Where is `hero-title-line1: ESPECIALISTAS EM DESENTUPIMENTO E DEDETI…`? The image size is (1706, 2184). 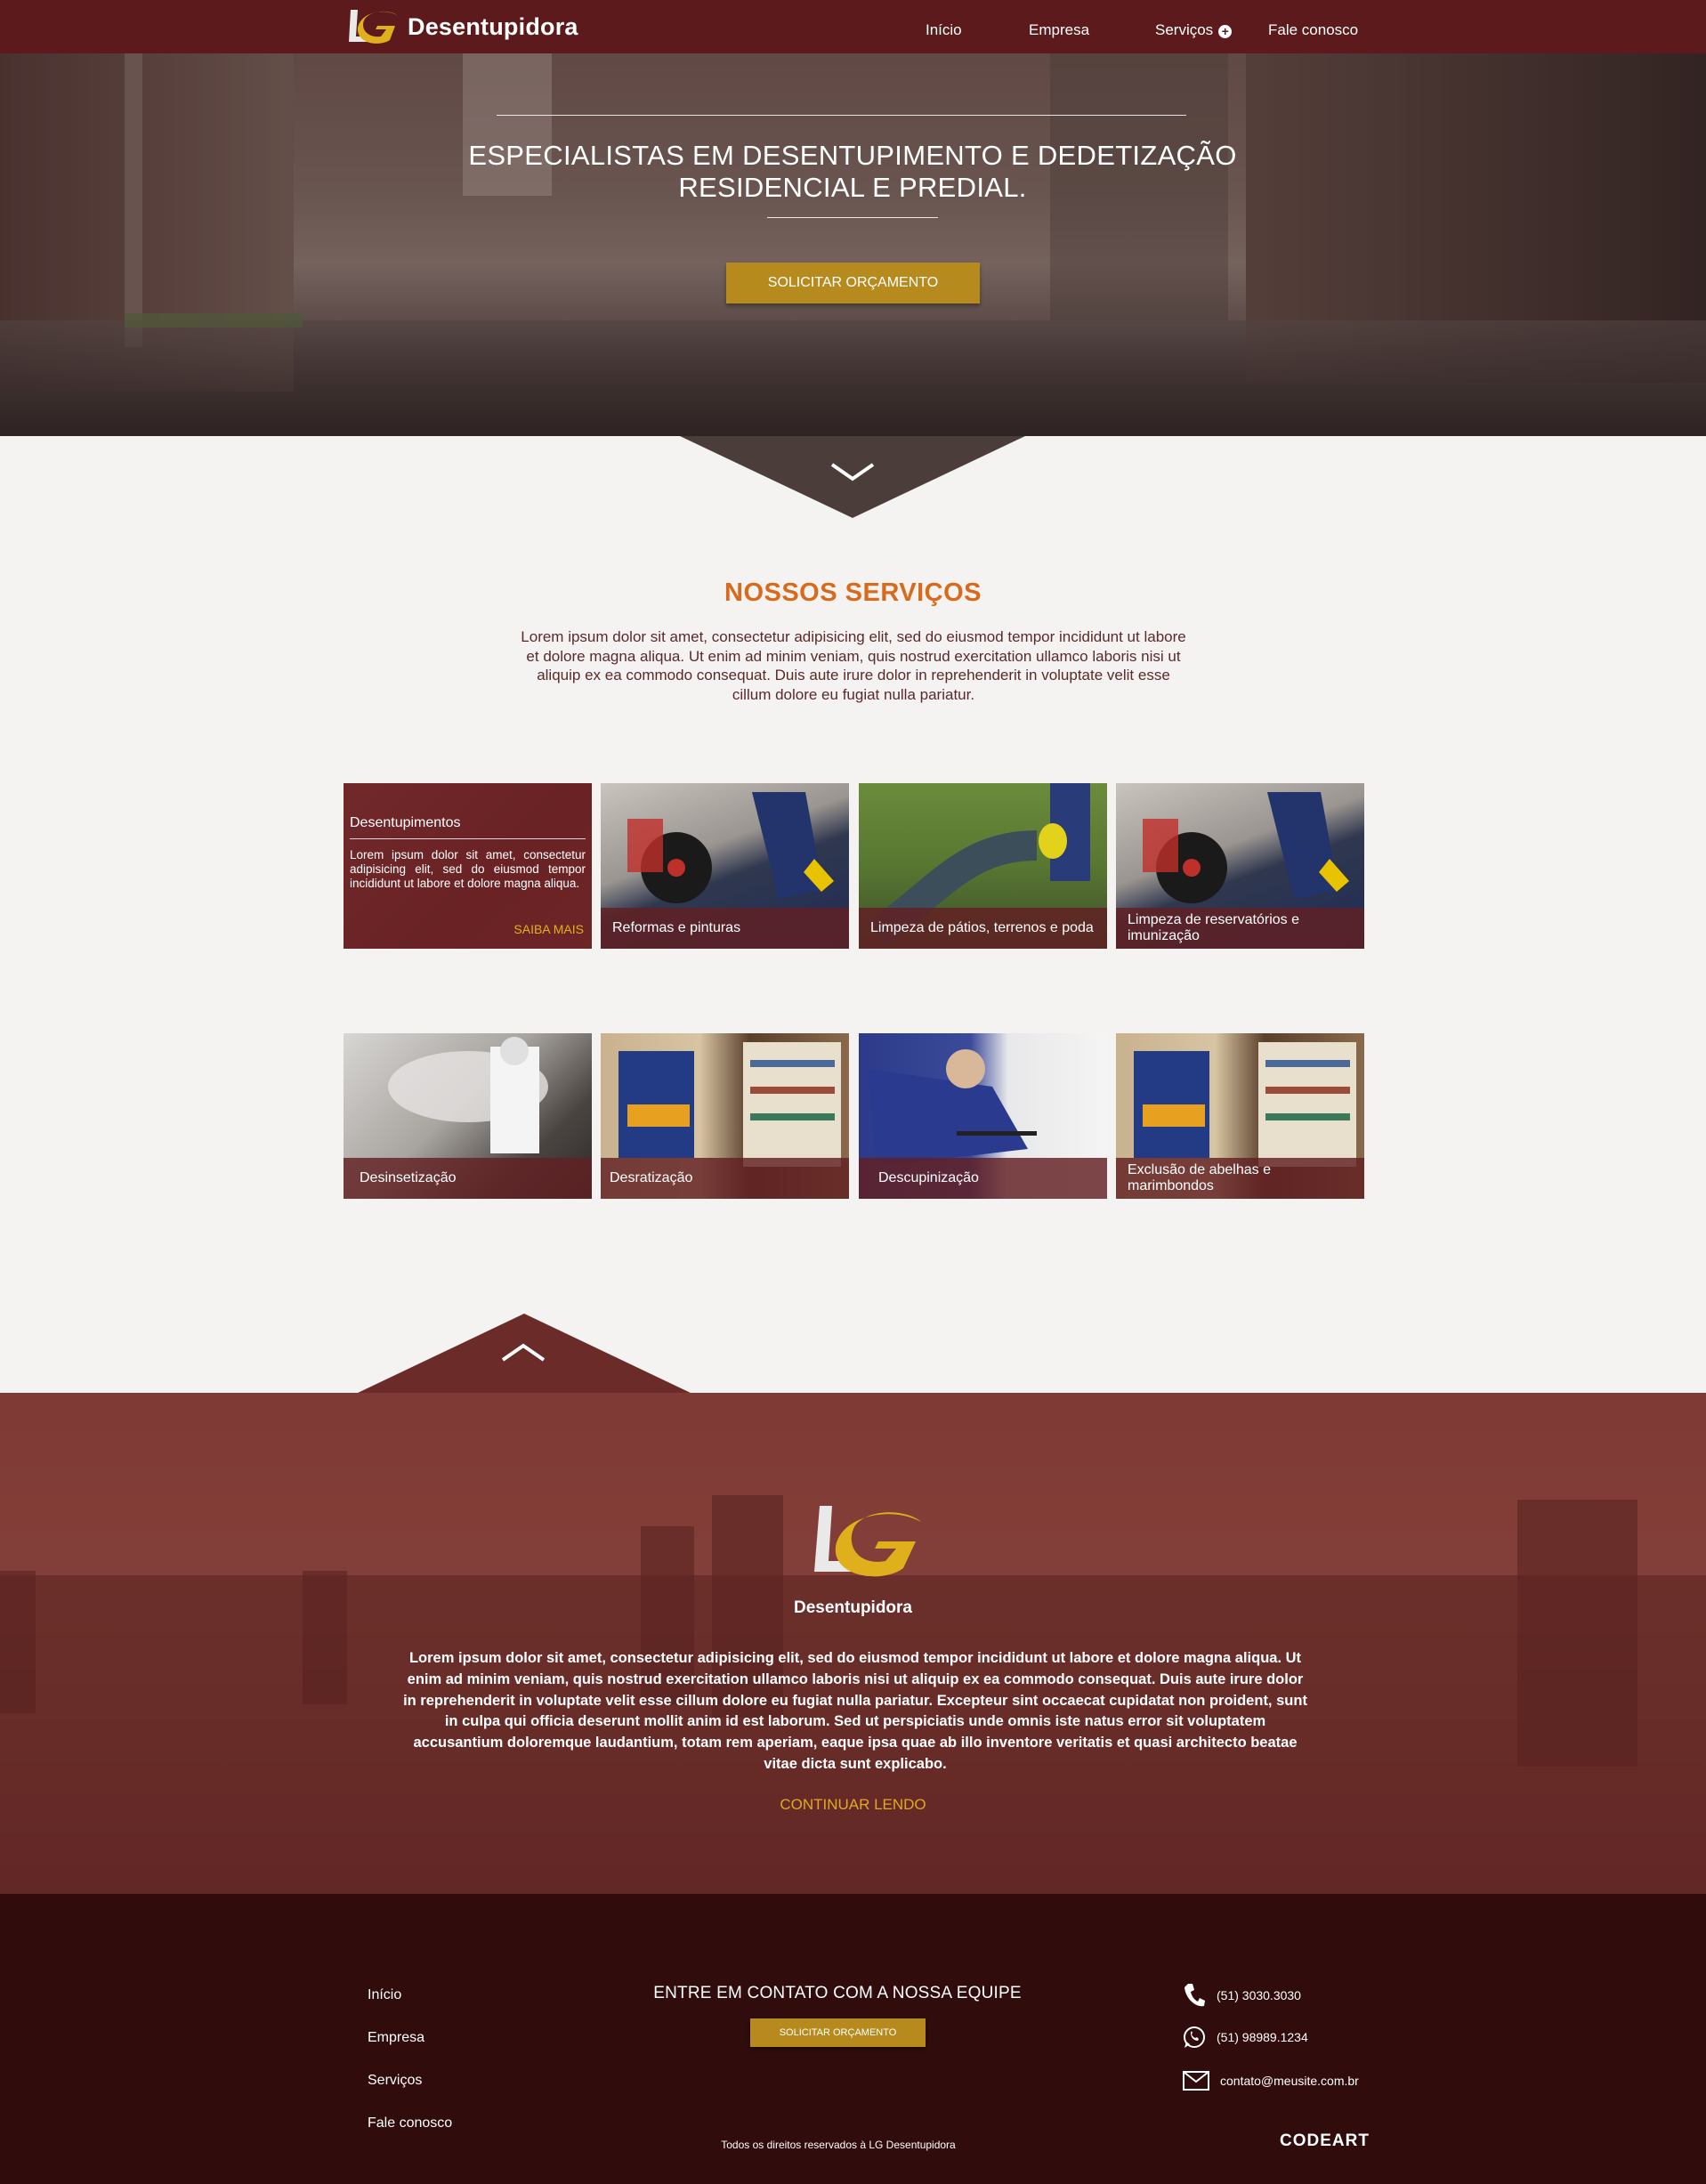 hero-title-line1: ESPECIALISTAS EM DESENTUPIMENTO E DEDETI… is located at coordinates (852, 155).